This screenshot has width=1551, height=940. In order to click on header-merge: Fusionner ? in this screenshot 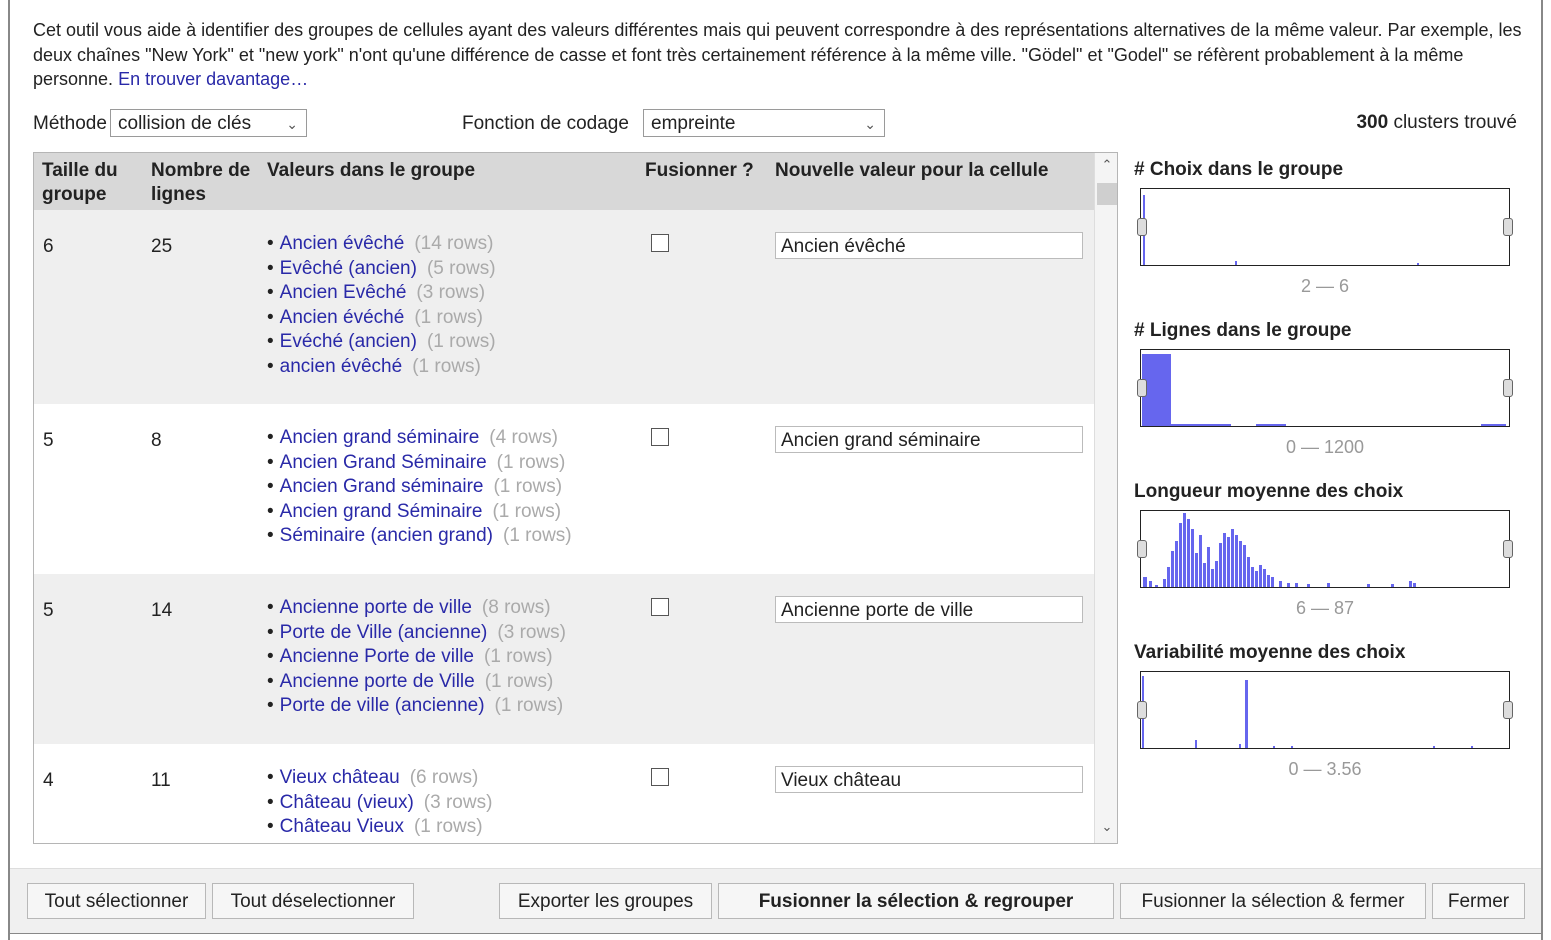, I will do `click(699, 170)`.